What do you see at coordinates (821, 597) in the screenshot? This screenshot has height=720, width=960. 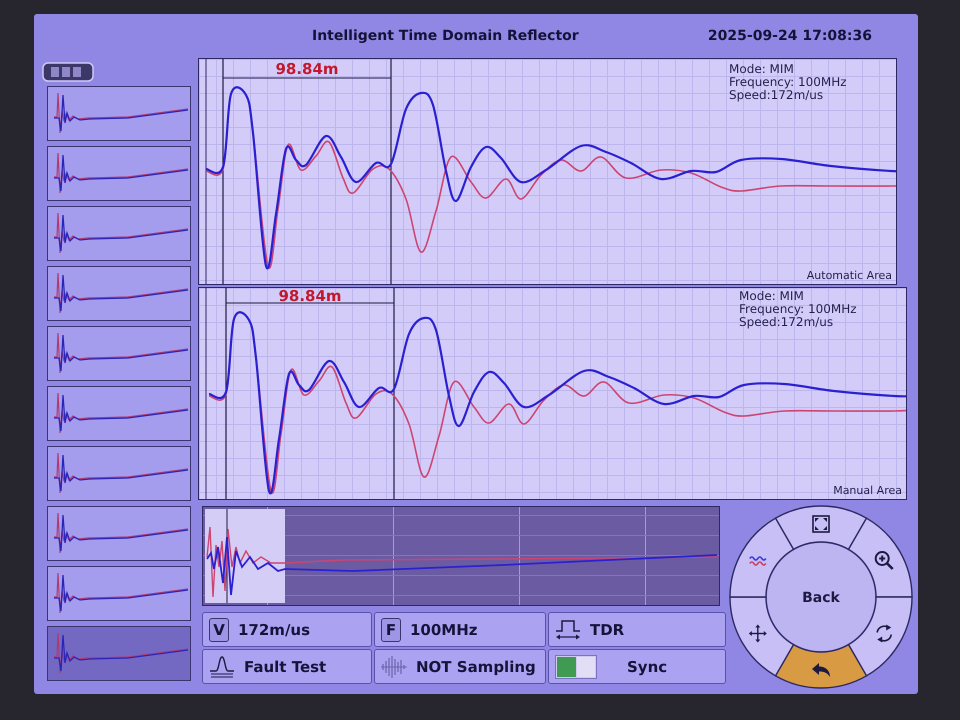 I see `back-button: Back` at bounding box center [821, 597].